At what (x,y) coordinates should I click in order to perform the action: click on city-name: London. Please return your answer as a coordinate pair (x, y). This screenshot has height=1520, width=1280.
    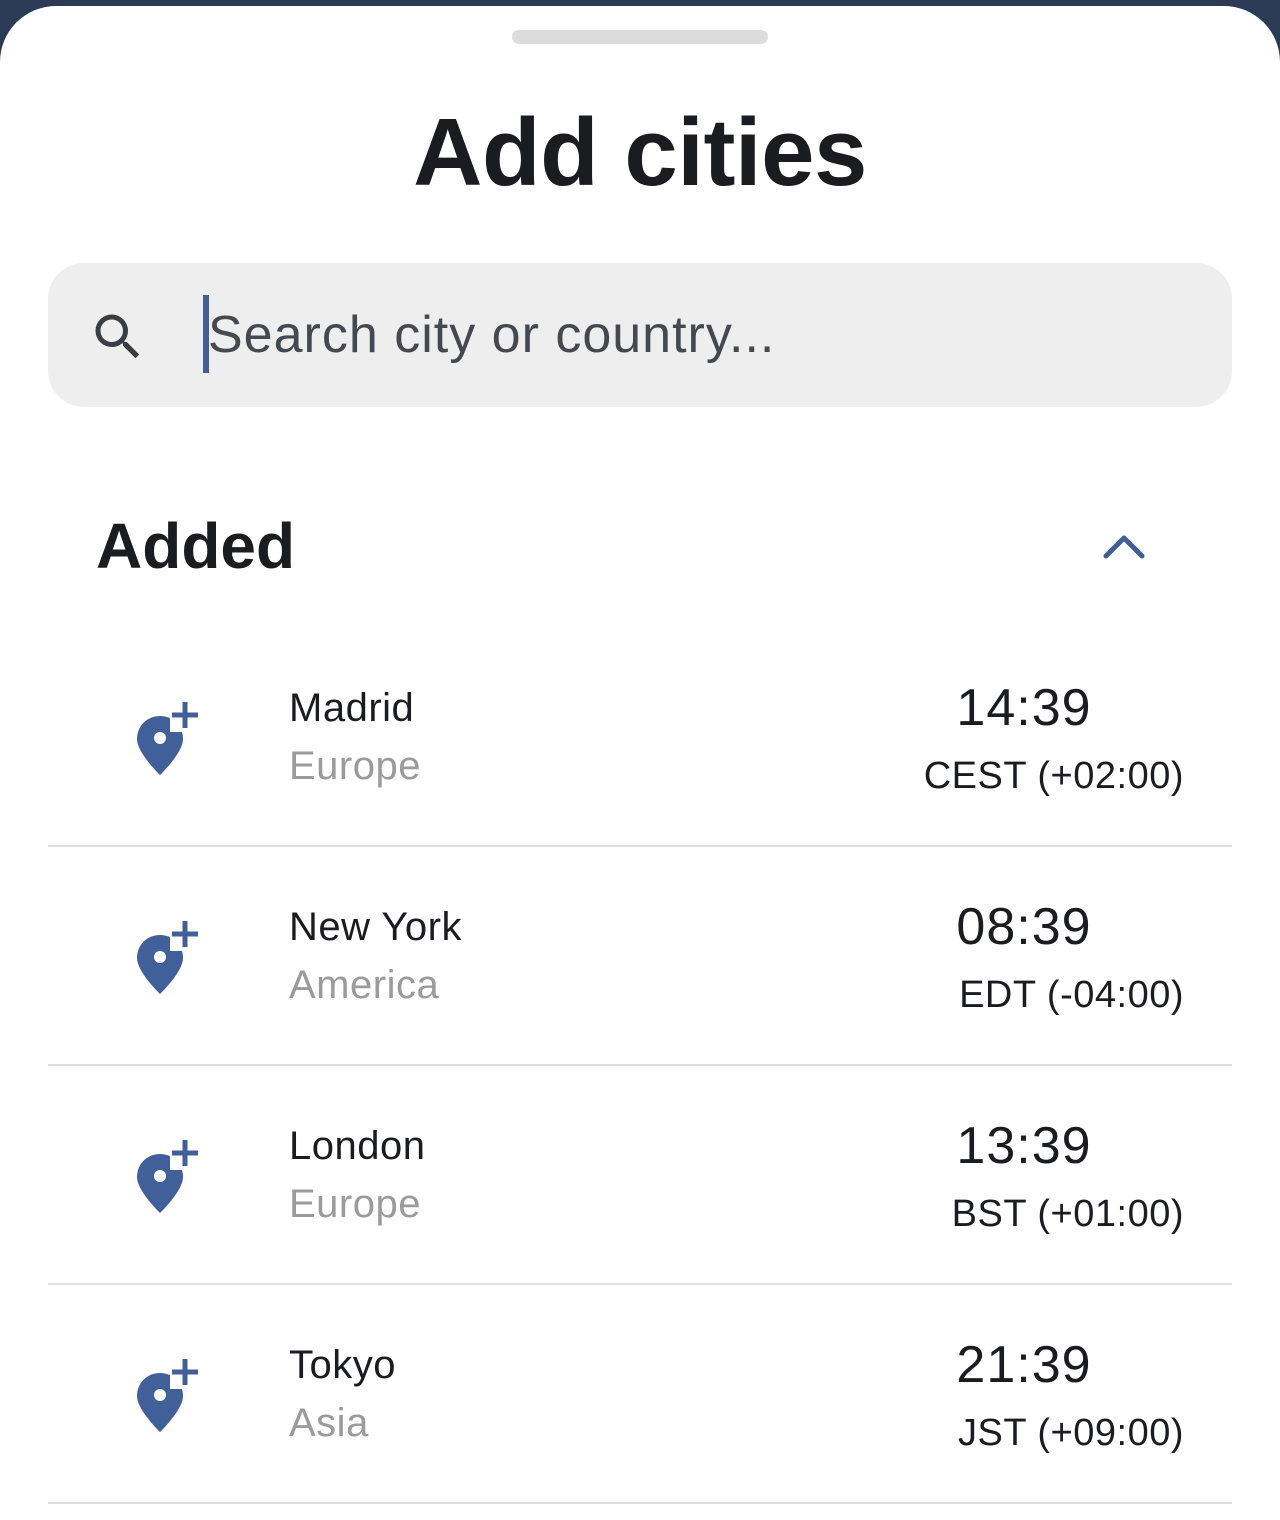
    Looking at the image, I should click on (357, 1146).